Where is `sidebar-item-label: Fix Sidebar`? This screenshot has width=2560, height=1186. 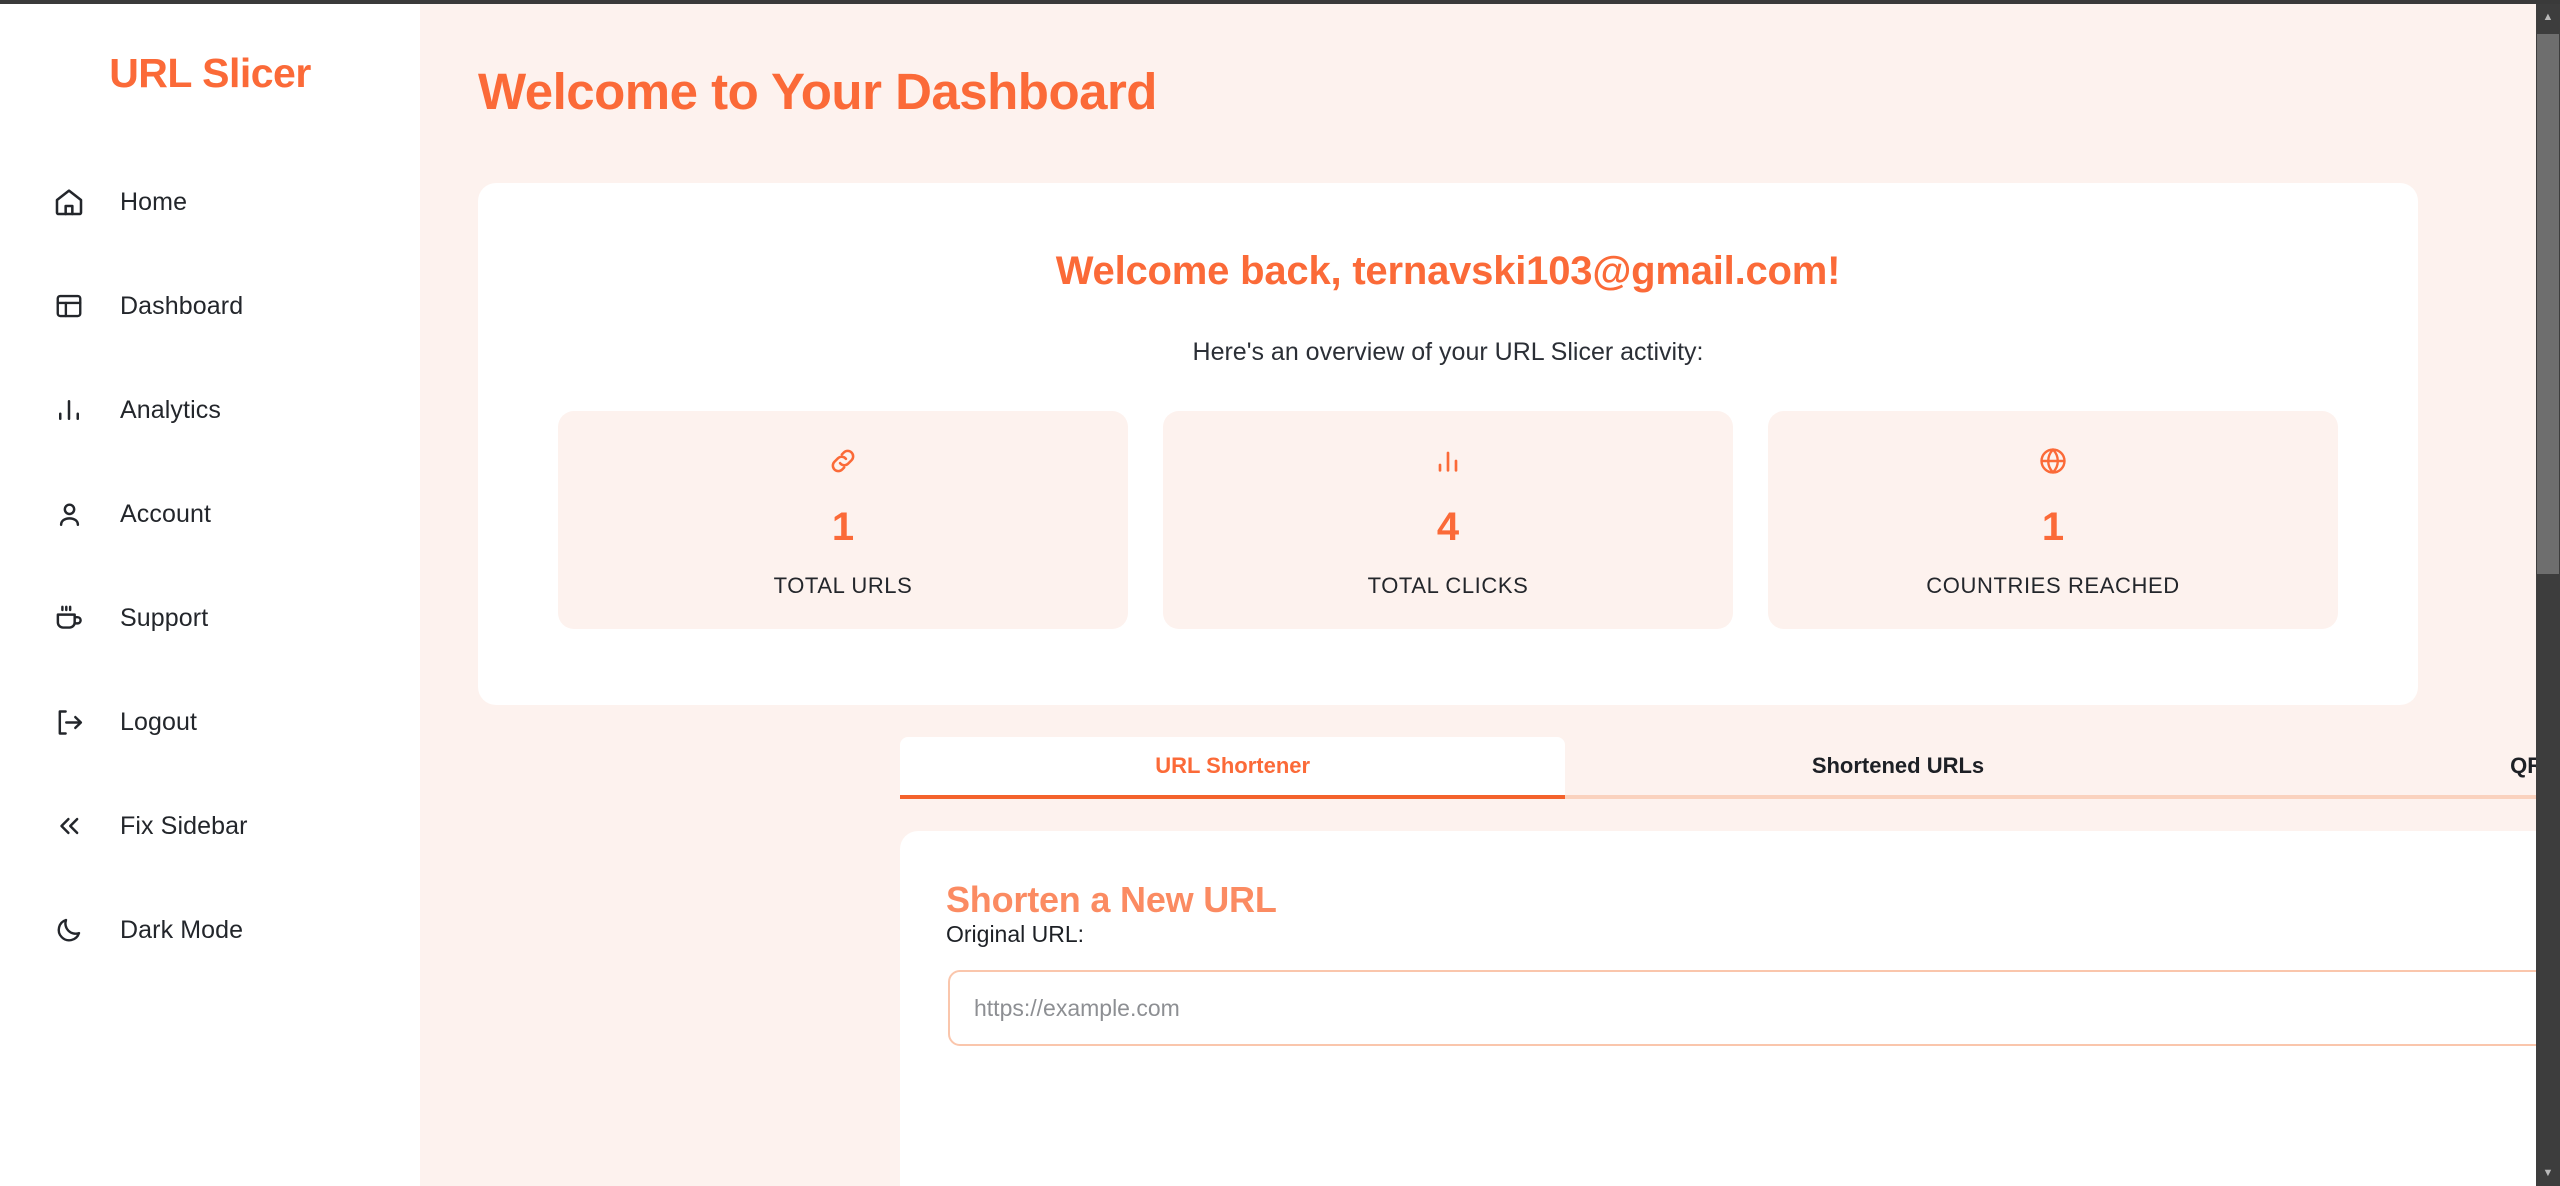
sidebar-item-label: Fix Sidebar is located at coordinates (184, 825).